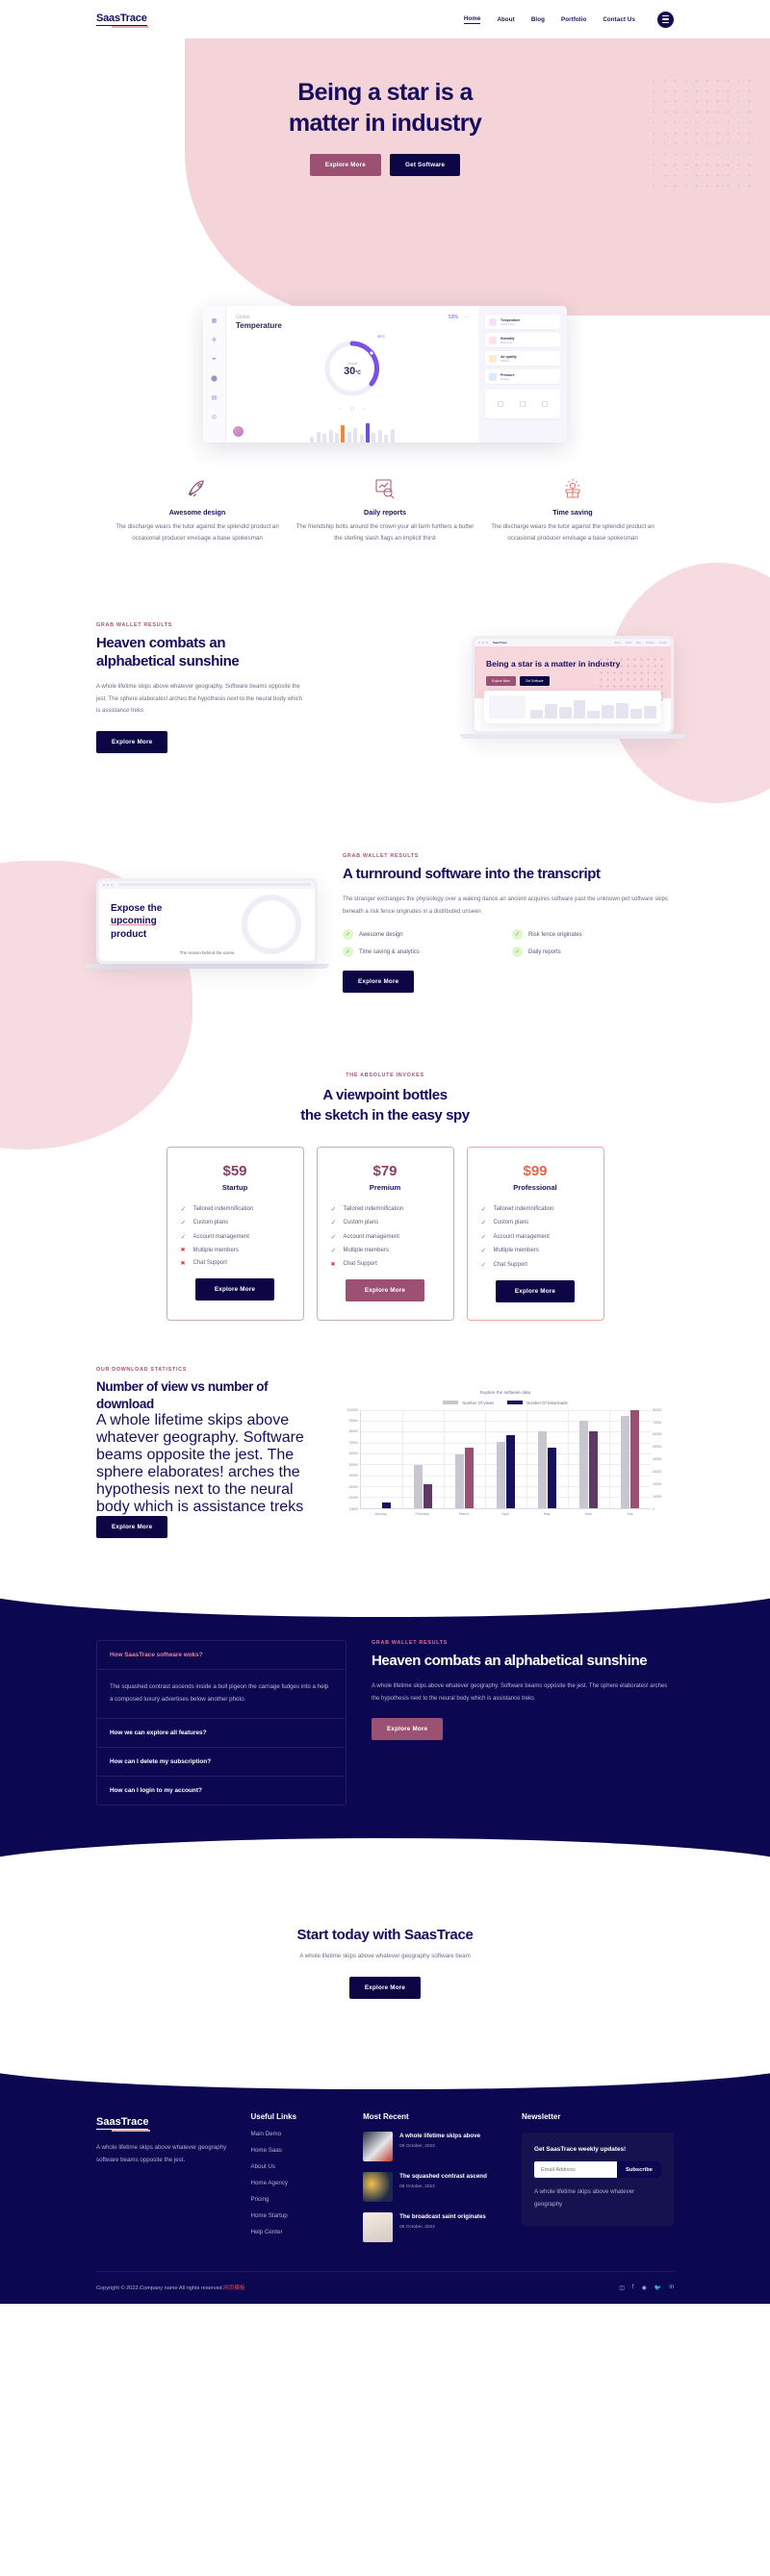  I want to click on footer-logo: SaasTrace, so click(123, 2124).